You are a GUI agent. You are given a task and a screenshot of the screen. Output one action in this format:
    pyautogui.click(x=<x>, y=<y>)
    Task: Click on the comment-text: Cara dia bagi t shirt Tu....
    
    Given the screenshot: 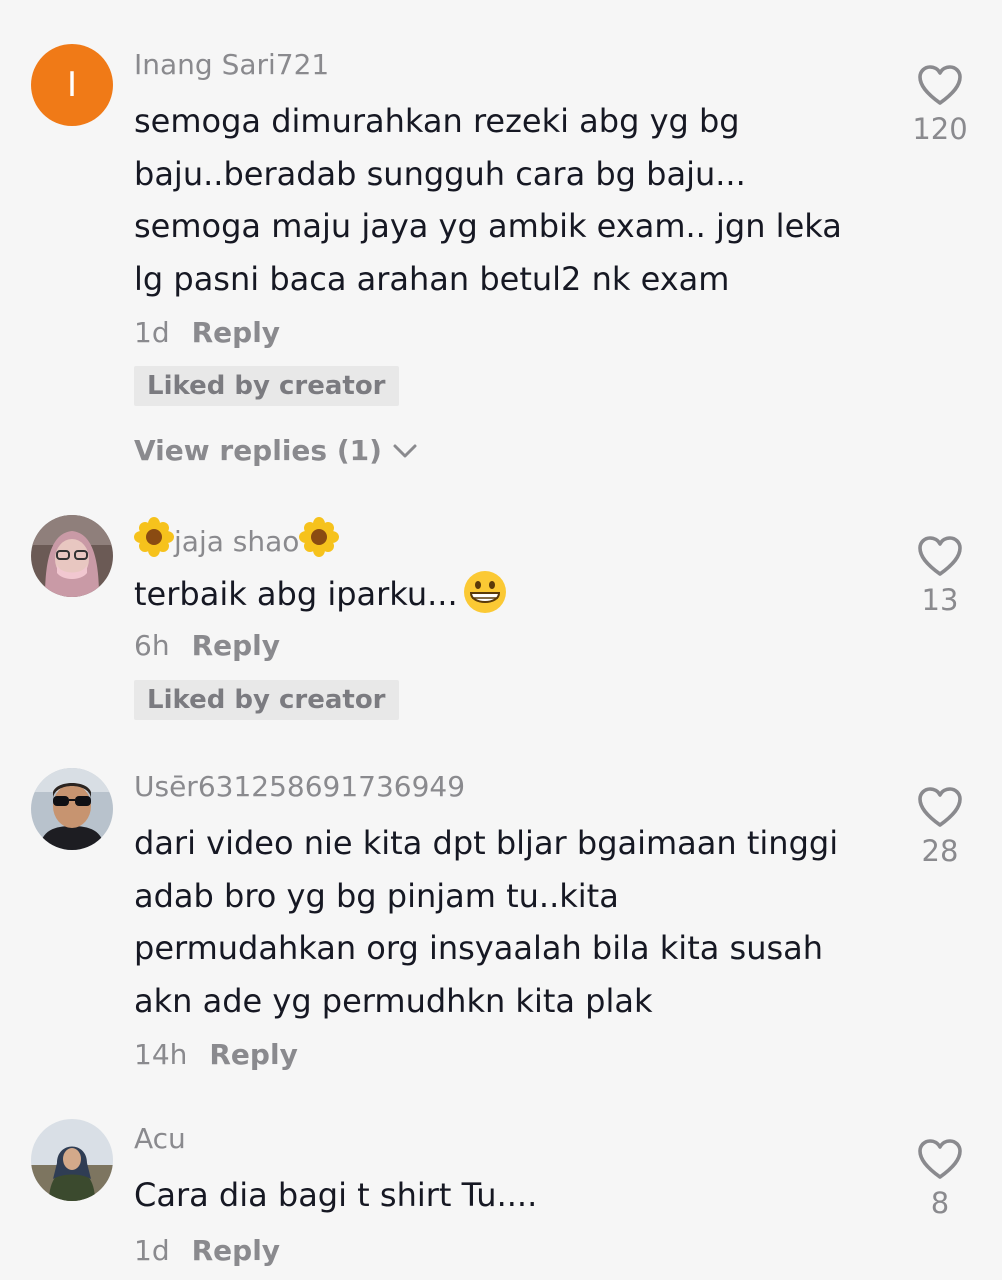 What is the action you would take?
    pyautogui.click(x=514, y=1195)
    